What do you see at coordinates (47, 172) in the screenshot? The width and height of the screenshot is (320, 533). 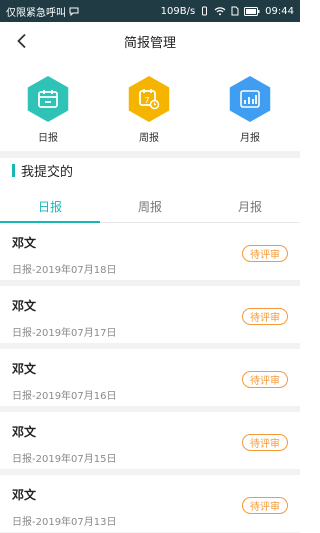 I see `section-title: 我提交的` at bounding box center [47, 172].